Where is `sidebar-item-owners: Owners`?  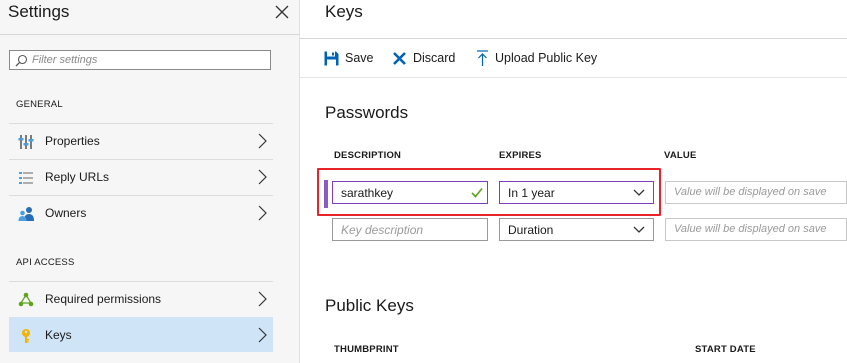 sidebar-item-owners: Owners is located at coordinates (141, 212).